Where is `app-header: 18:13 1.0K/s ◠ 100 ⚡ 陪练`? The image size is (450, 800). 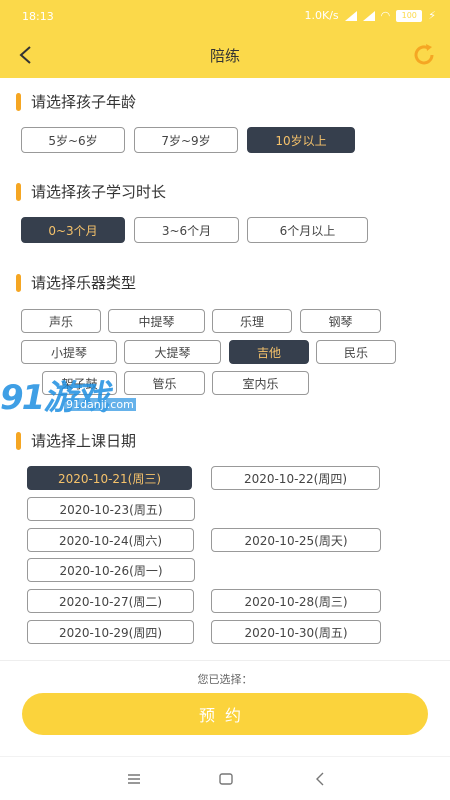
app-header: 18:13 1.0K/s ◠ 100 ⚡ 陪练 is located at coordinates (225, 39).